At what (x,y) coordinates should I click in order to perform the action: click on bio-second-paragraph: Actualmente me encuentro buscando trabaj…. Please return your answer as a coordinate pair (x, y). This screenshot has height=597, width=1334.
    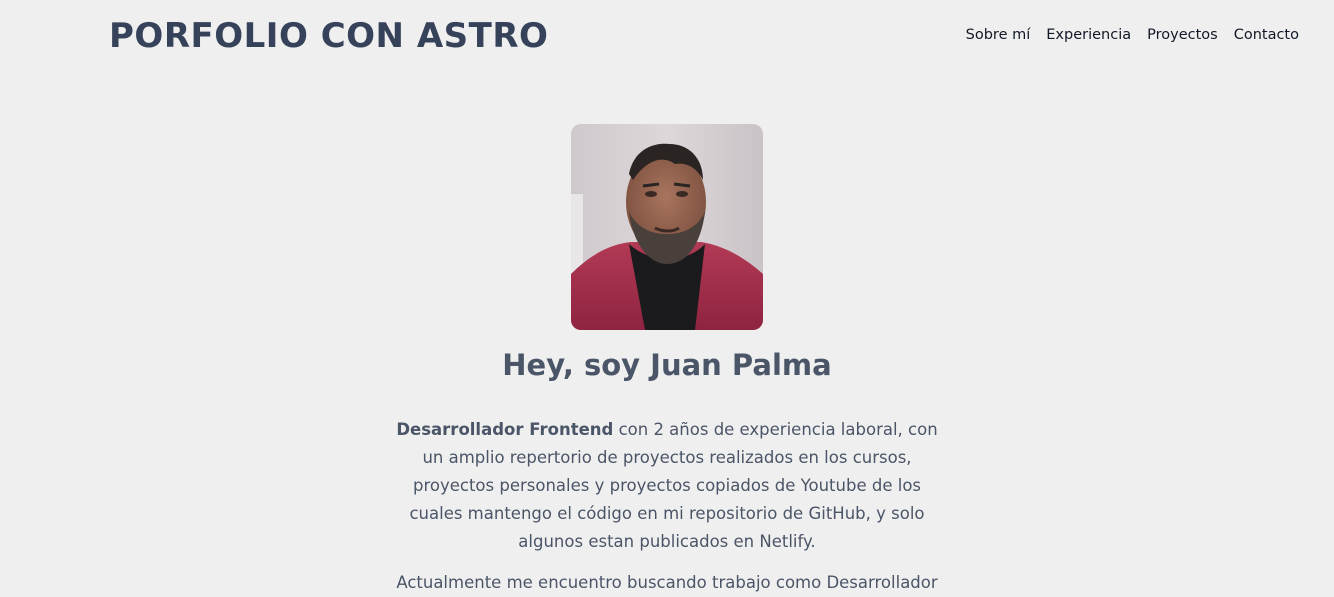
    Looking at the image, I should click on (667, 582).